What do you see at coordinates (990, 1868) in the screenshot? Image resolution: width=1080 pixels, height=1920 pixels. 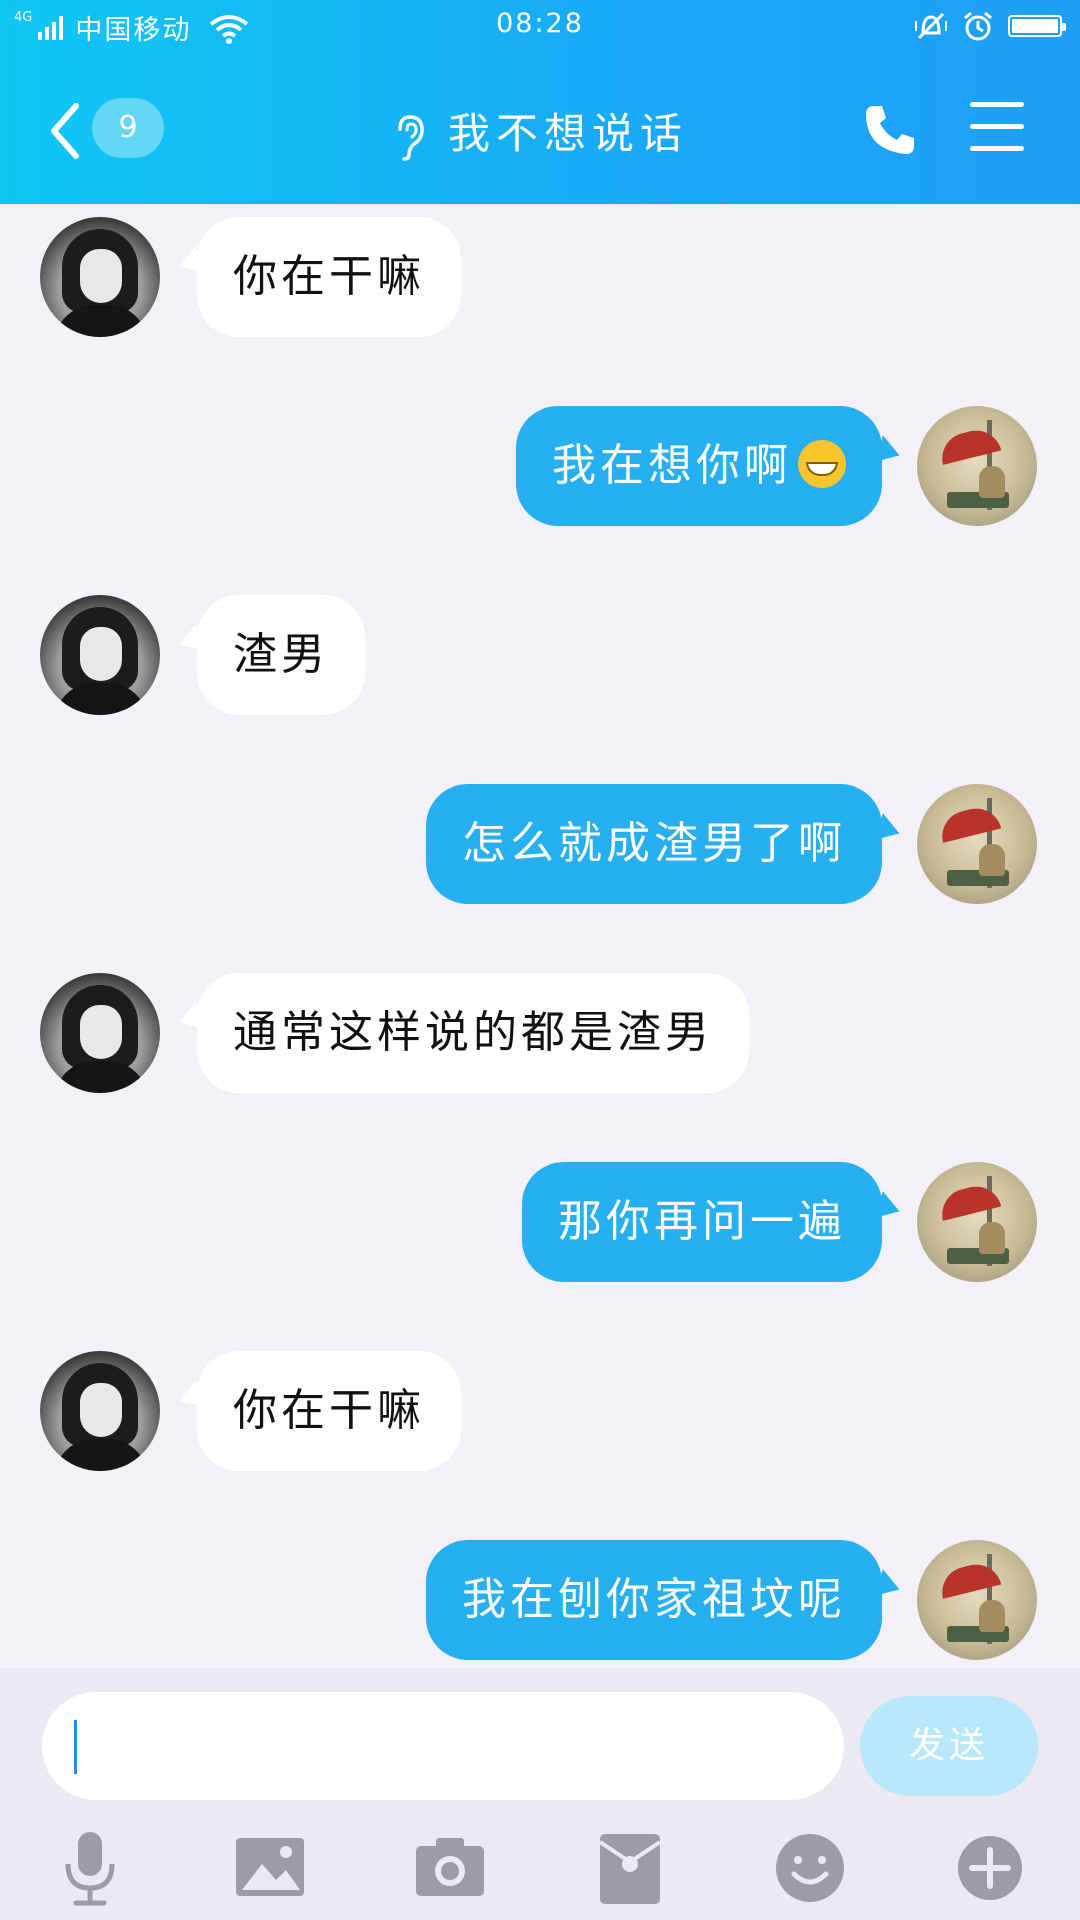 I see `plus-icon` at bounding box center [990, 1868].